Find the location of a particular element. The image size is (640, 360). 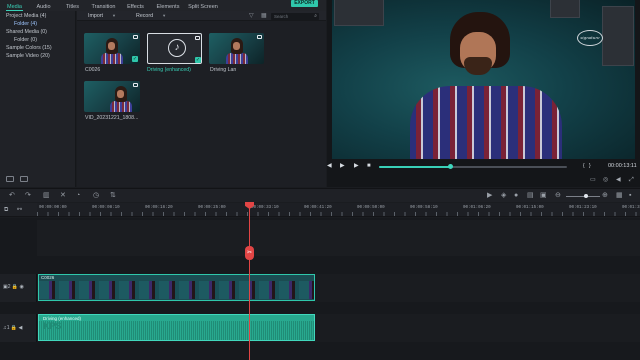

ruler-tick-label: 00:00:58:10 is located at coordinates (424, 208).